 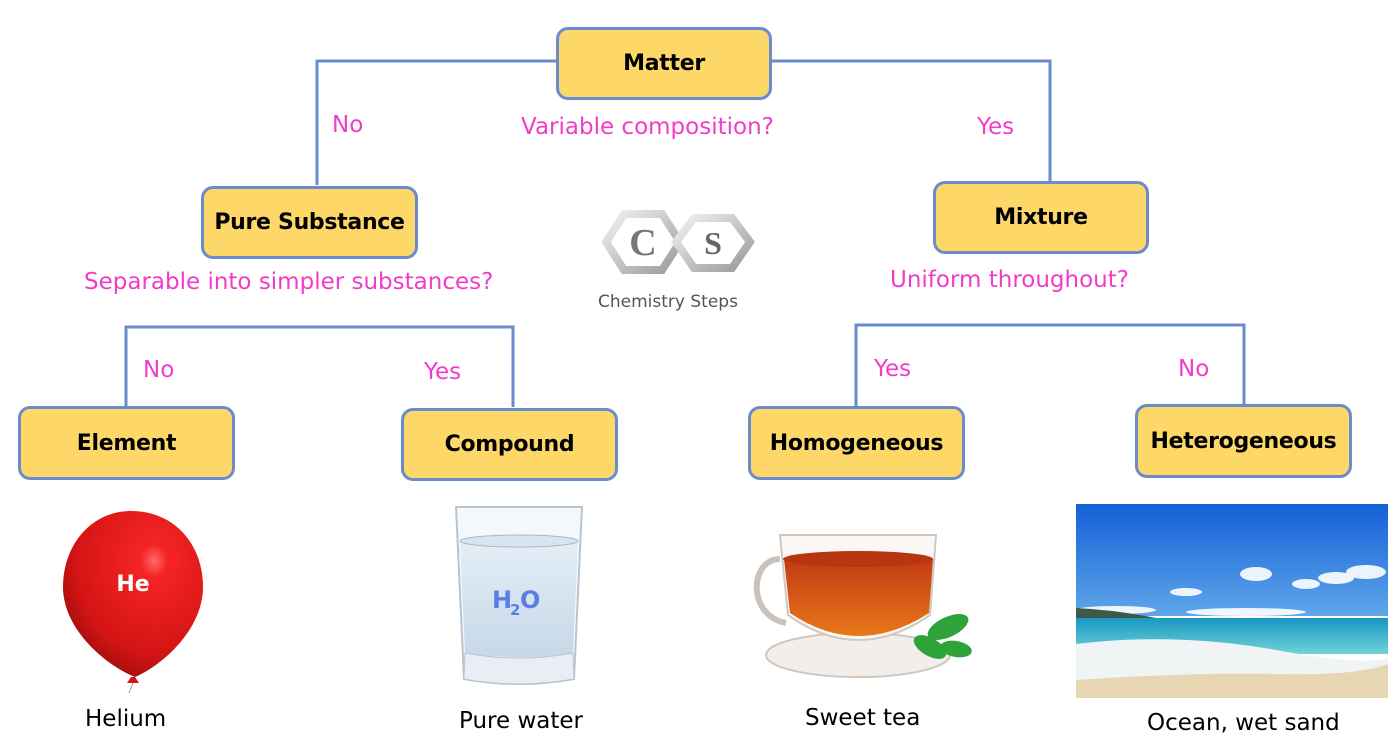 I want to click on balloon-symbol: He, so click(x=132, y=584).